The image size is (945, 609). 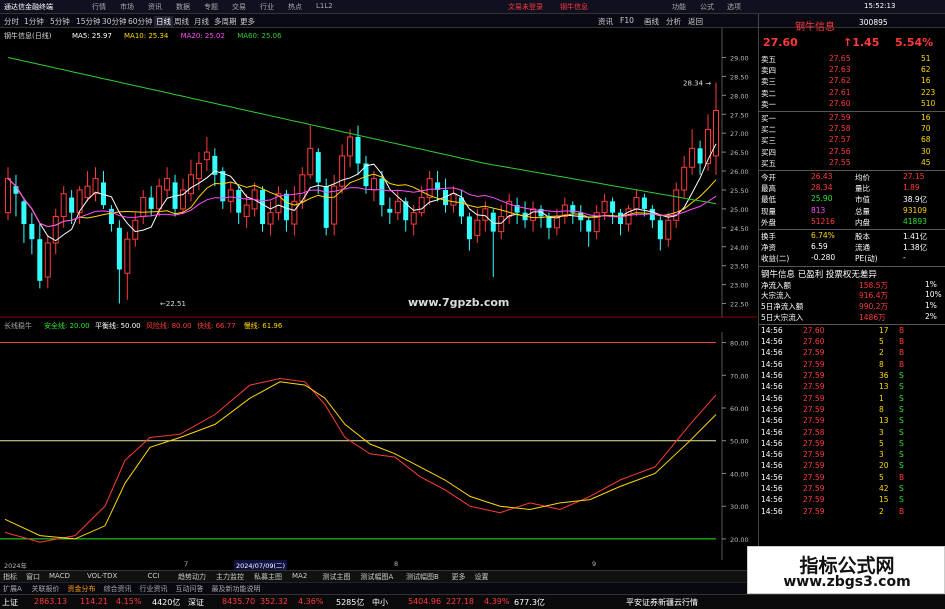 What do you see at coordinates (299, 576) in the screenshot?
I see `indicator-tab: MA2` at bounding box center [299, 576].